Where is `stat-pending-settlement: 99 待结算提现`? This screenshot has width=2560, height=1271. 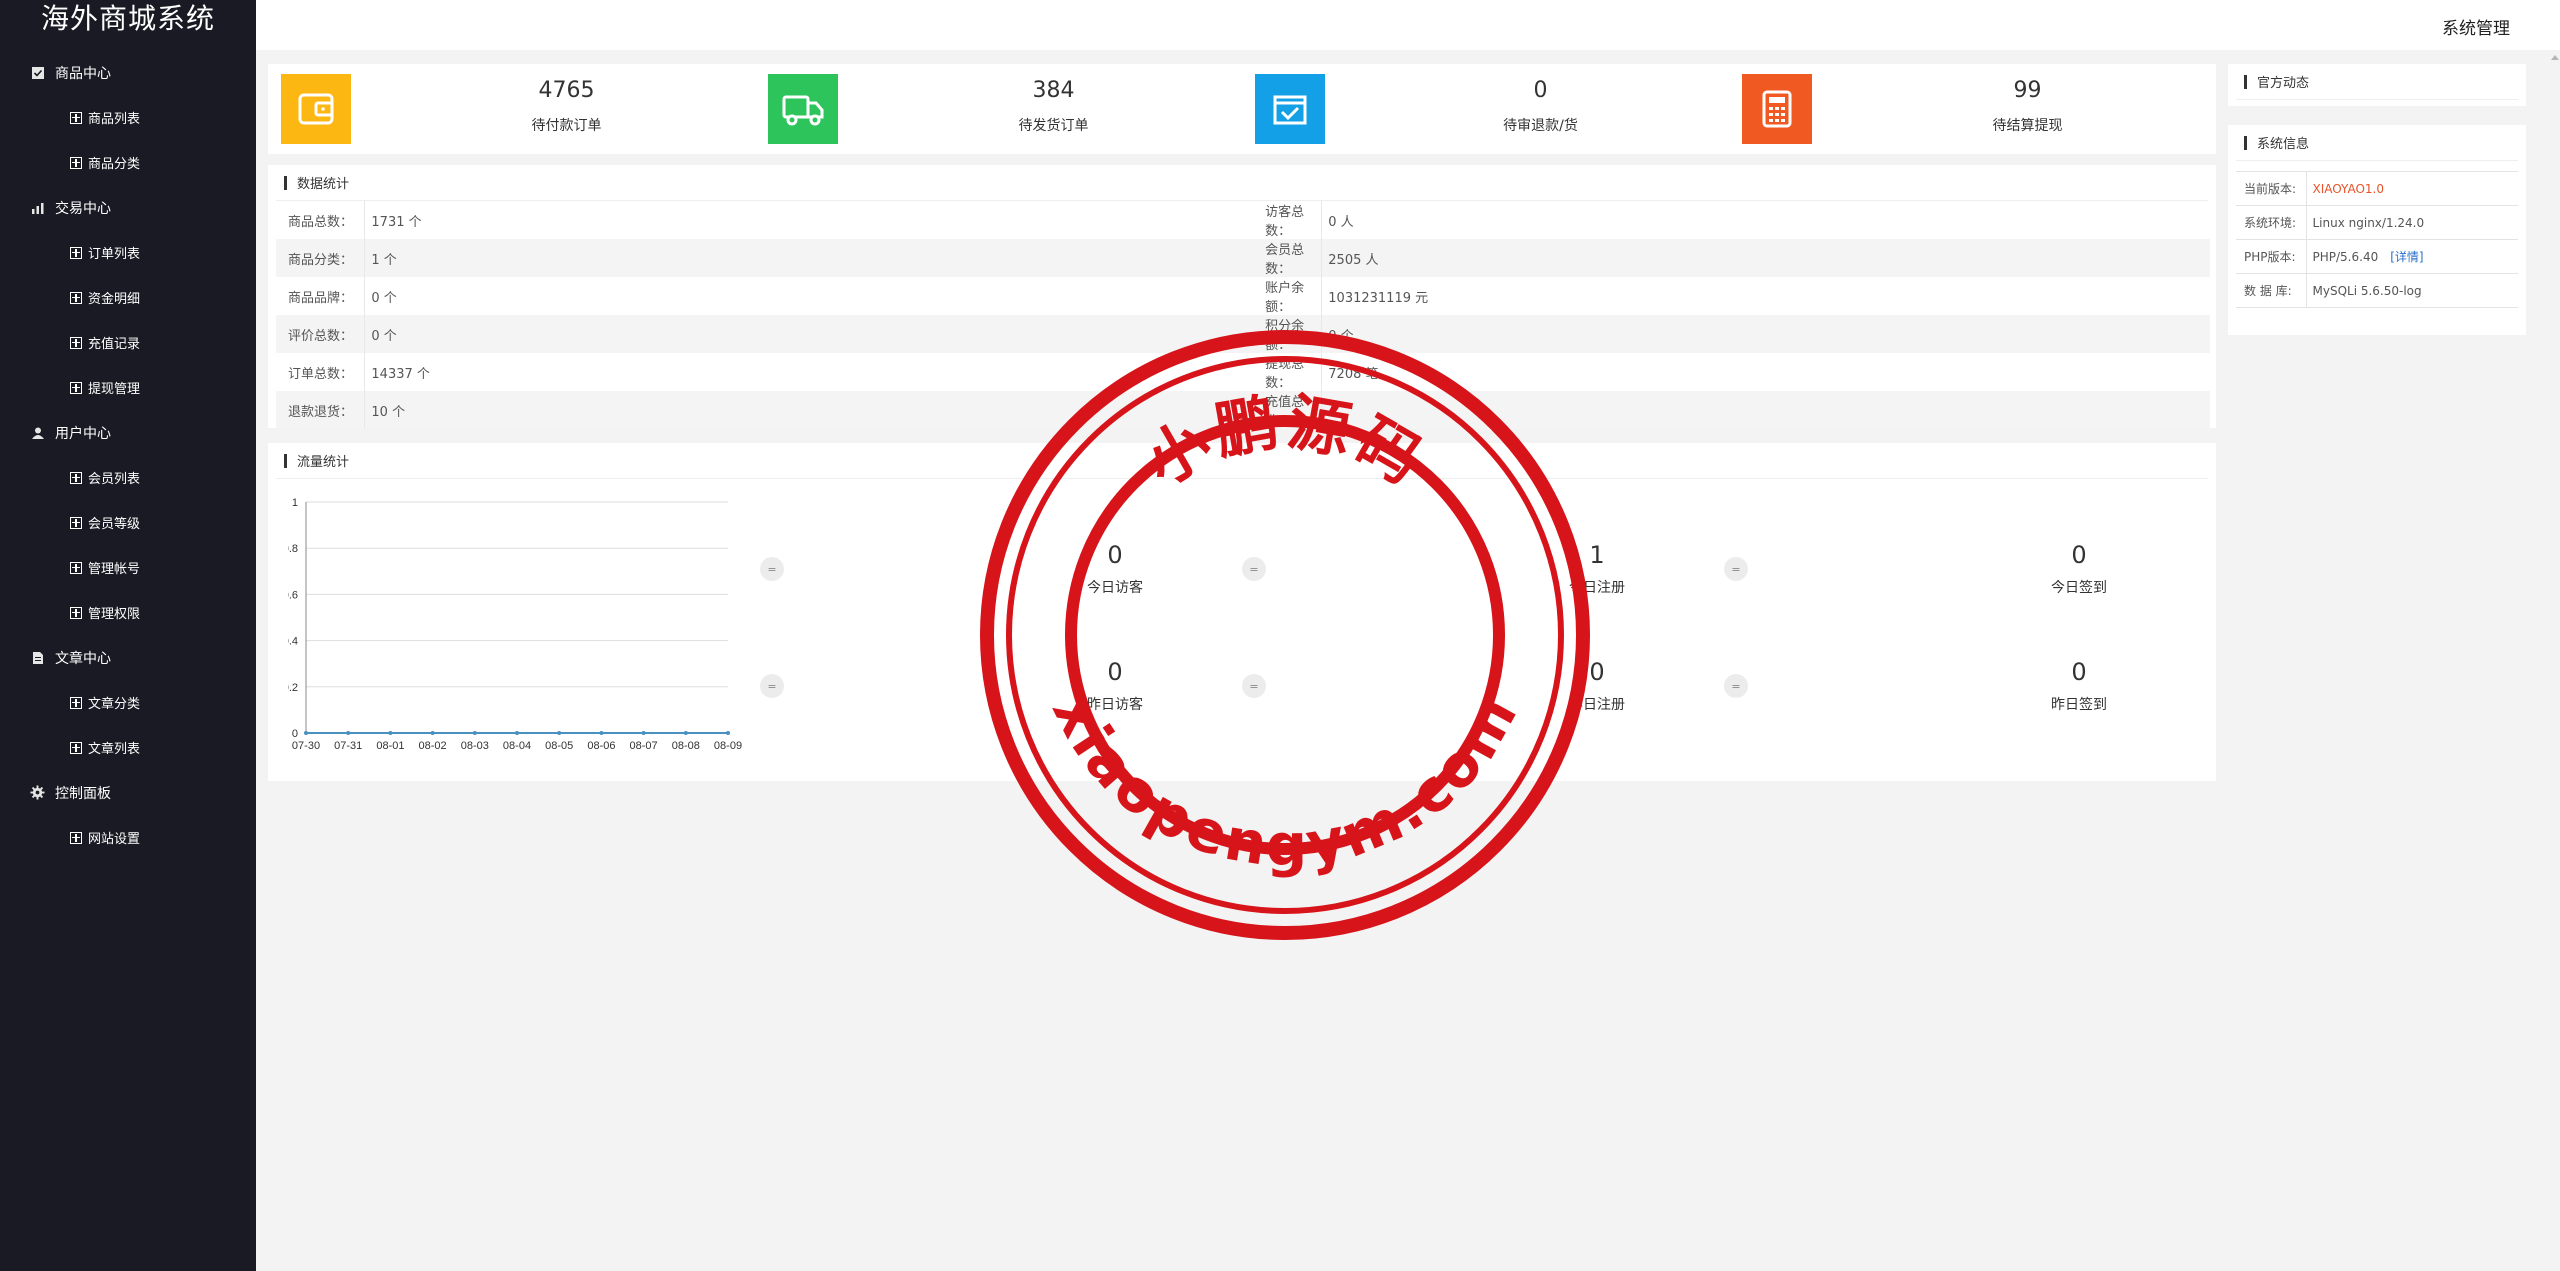
stat-pending-settlement: 99 待结算提现 is located at coordinates (1972, 109).